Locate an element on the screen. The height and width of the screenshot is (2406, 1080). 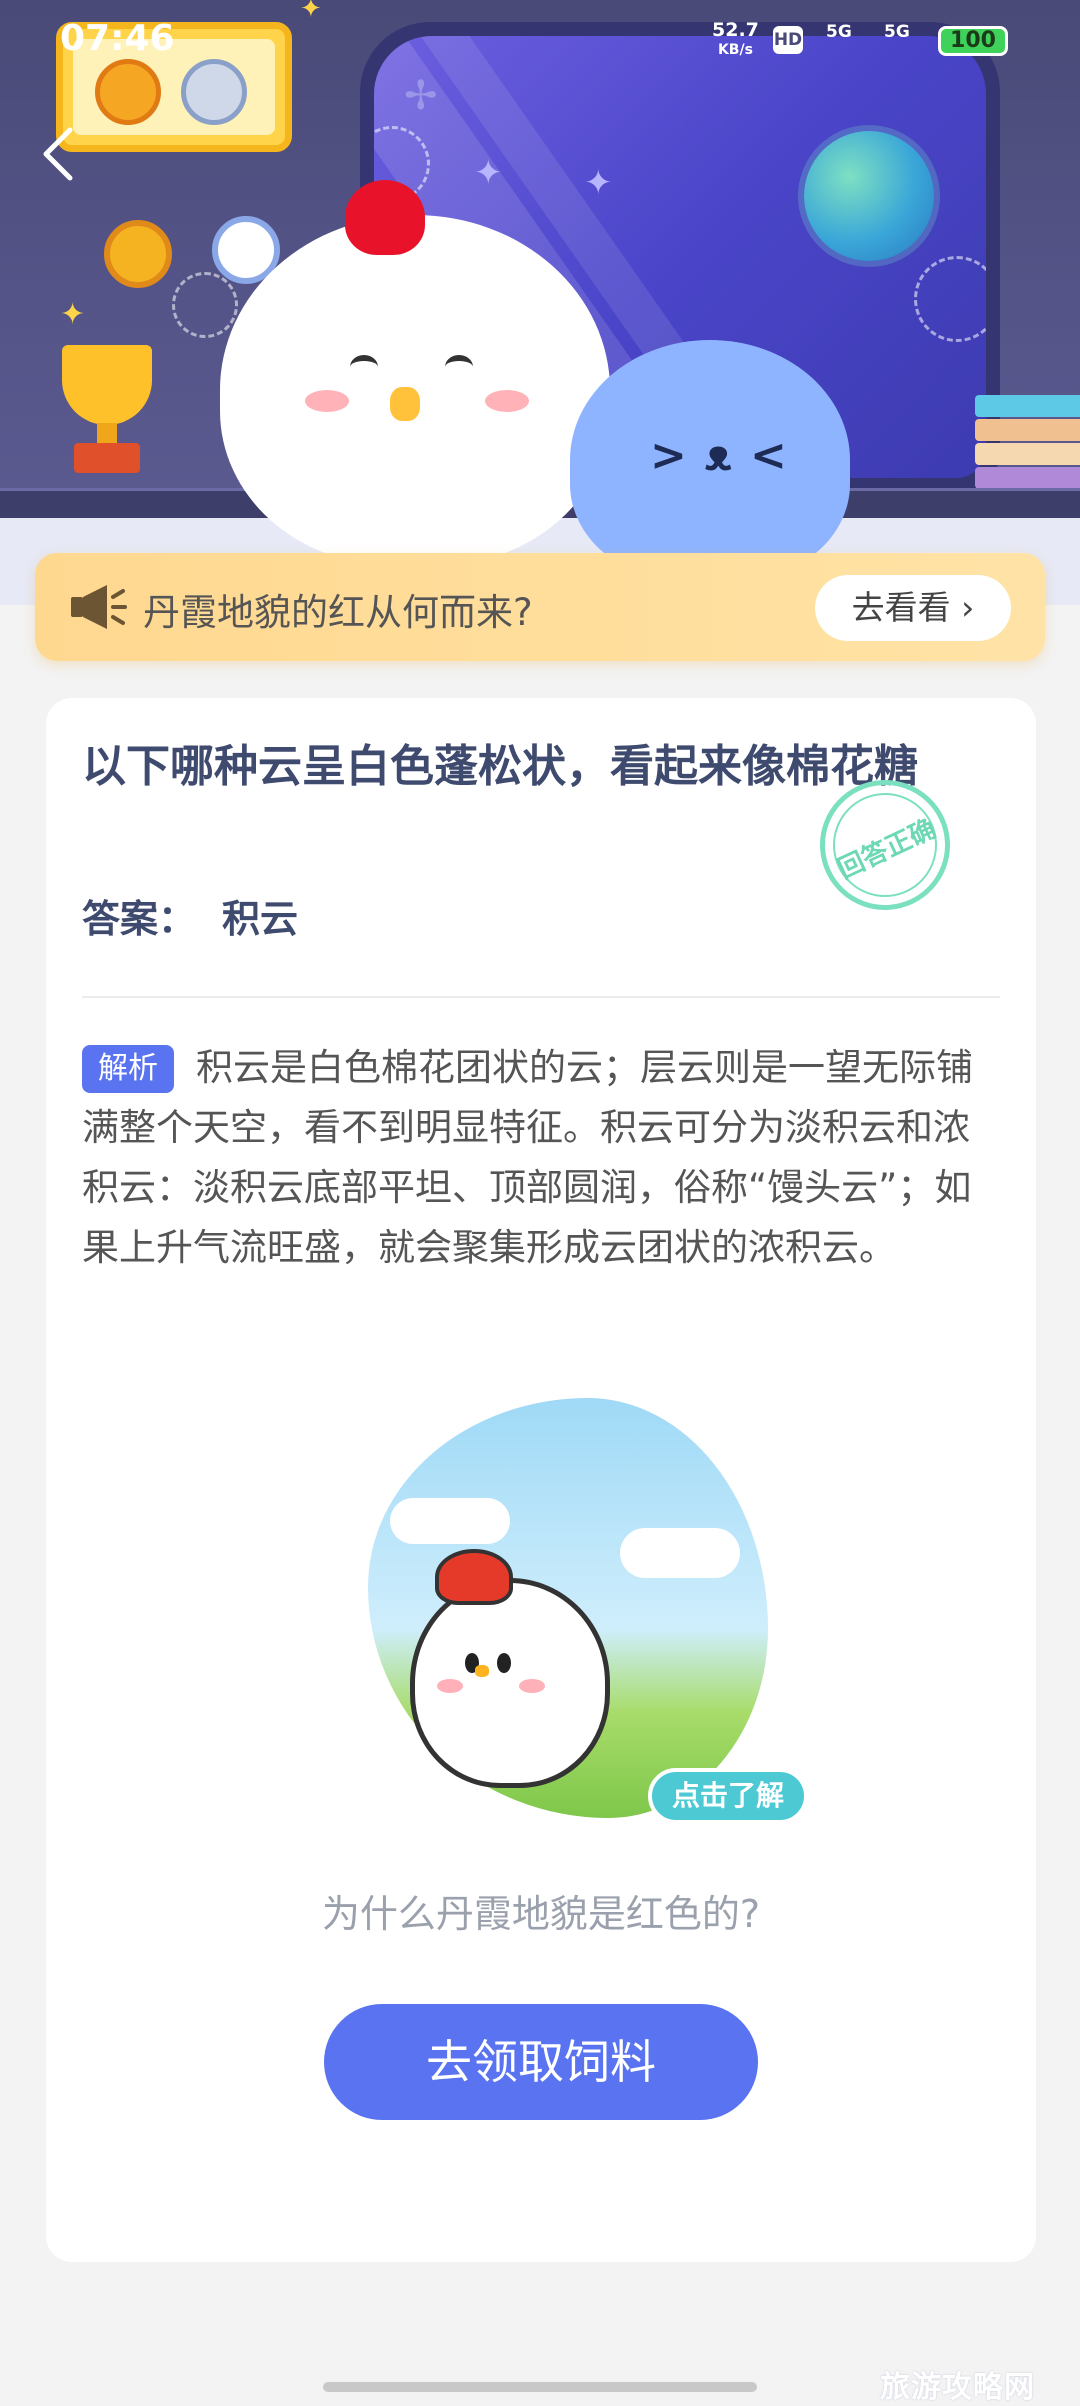
answer-row: 答案： 积云 is located at coordinates (190, 915).